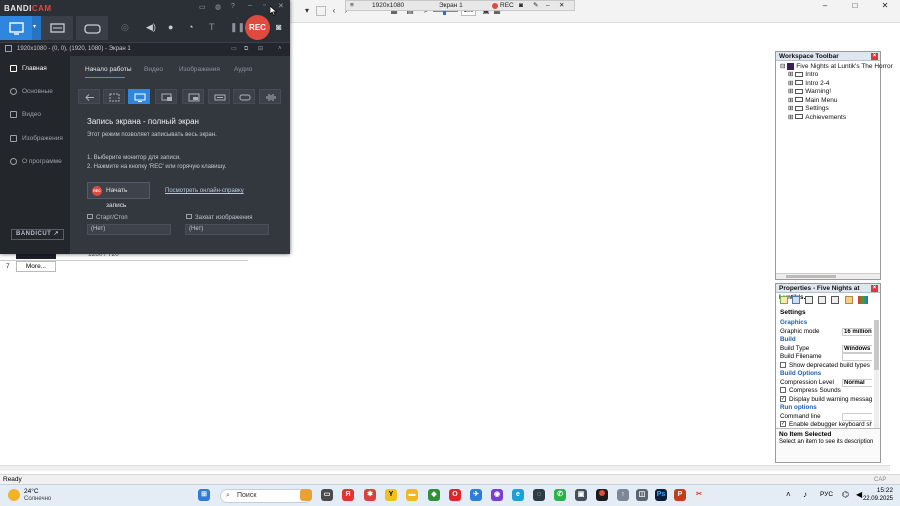 Image resolution: width=900 pixels, height=506 pixels. What do you see at coordinates (118, 195) in the screenshot?
I see `start-recording-button: REC Начать запись` at bounding box center [118, 195].